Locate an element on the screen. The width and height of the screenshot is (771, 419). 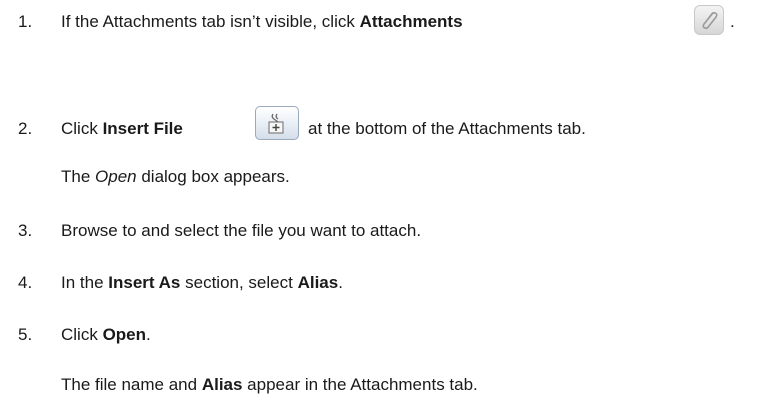
insert-file-icon is located at coordinates (277, 123).